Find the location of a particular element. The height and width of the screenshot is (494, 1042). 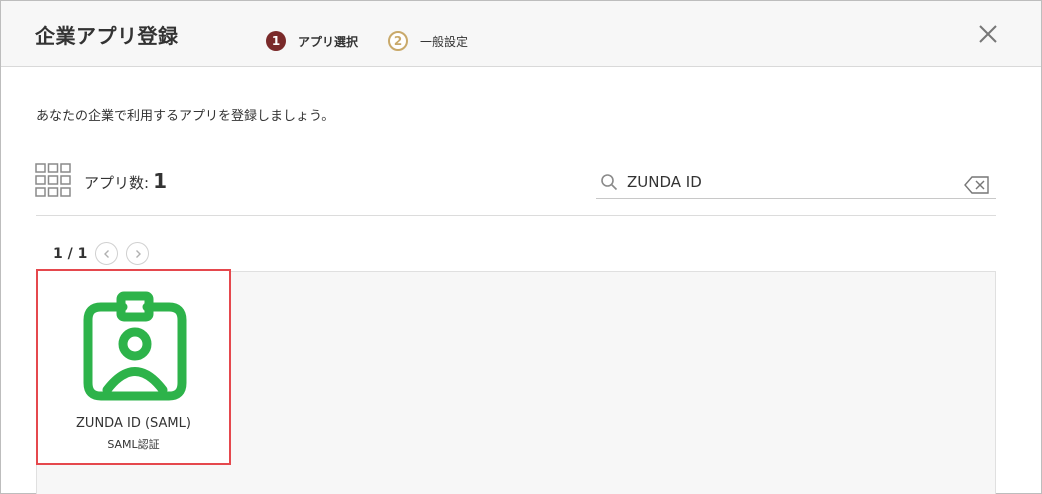

close-button is located at coordinates (988, 34).